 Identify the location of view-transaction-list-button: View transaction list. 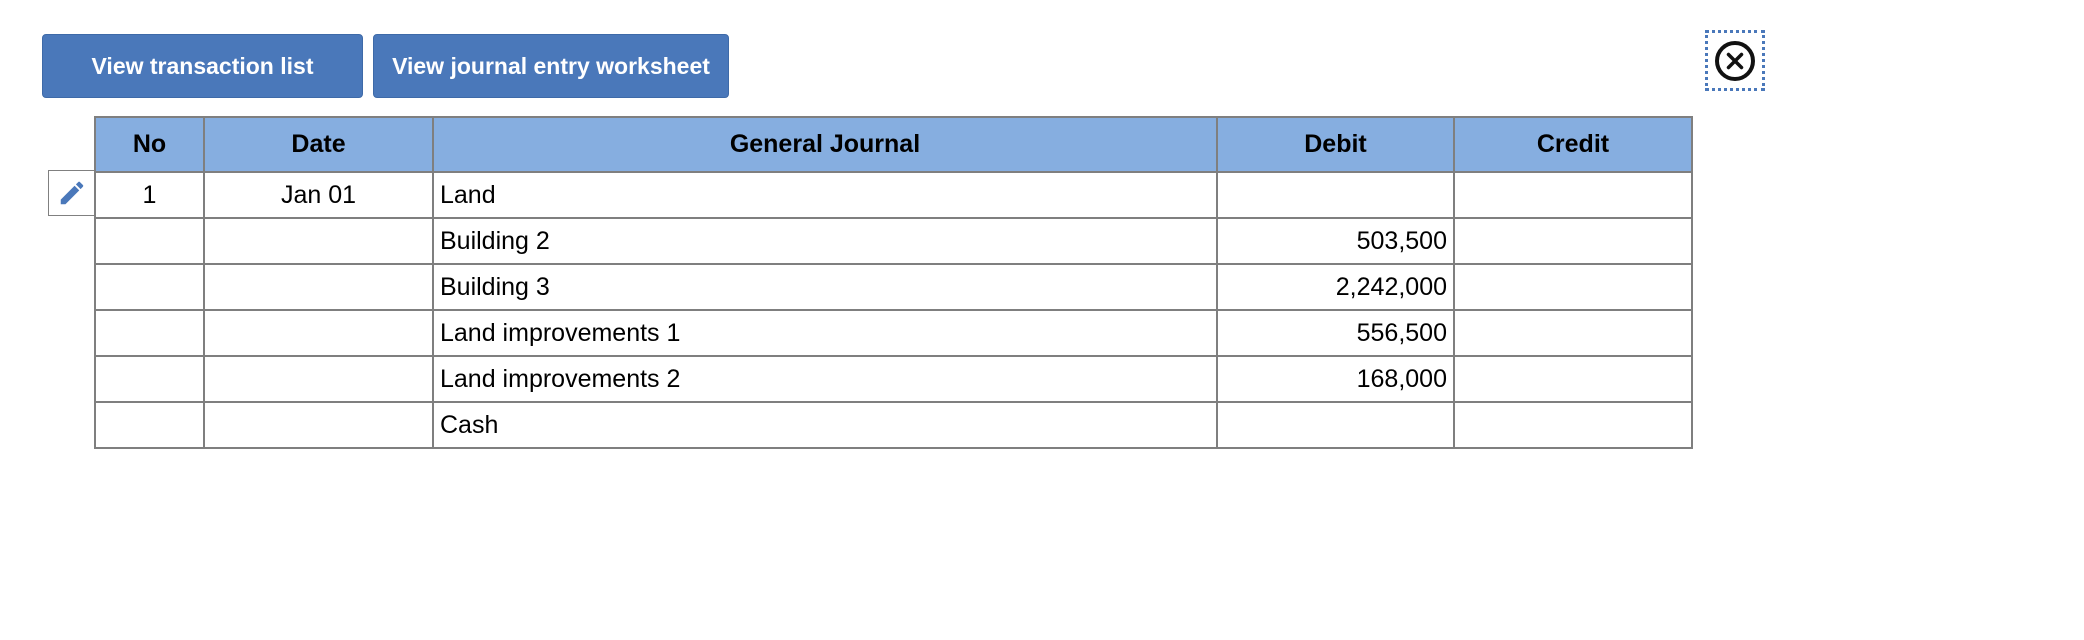
(202, 66).